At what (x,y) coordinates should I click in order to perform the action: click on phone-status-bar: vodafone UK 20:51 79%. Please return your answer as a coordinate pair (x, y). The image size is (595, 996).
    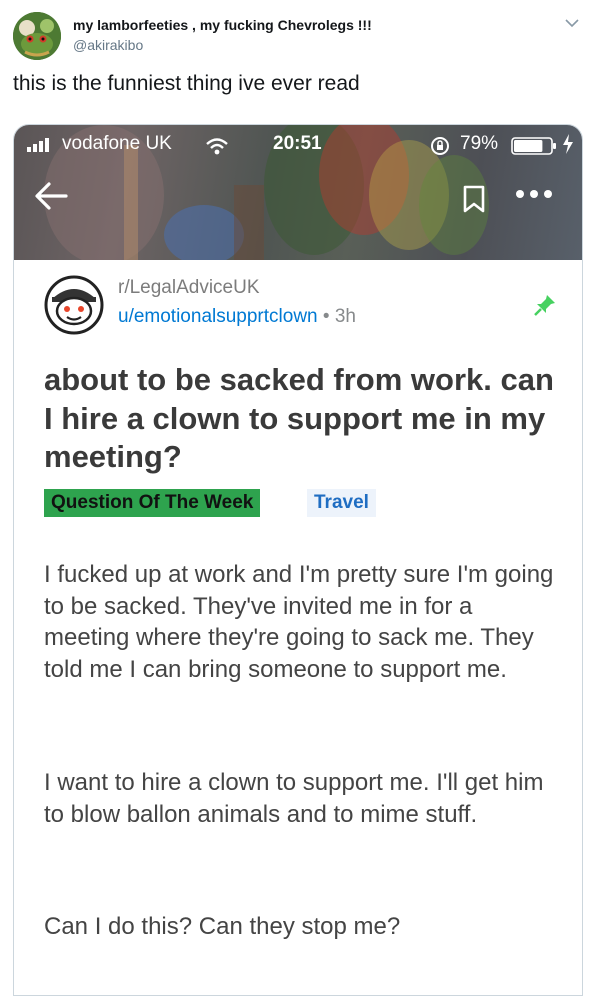
    Looking at the image, I should click on (298, 145).